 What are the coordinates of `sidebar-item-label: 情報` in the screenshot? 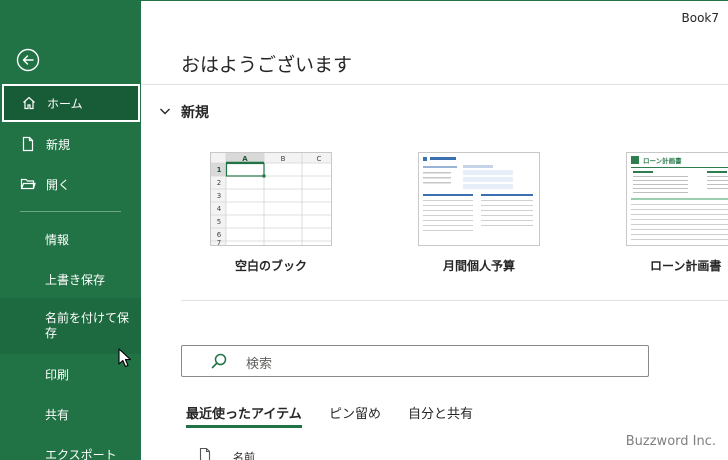 It's located at (57, 239).